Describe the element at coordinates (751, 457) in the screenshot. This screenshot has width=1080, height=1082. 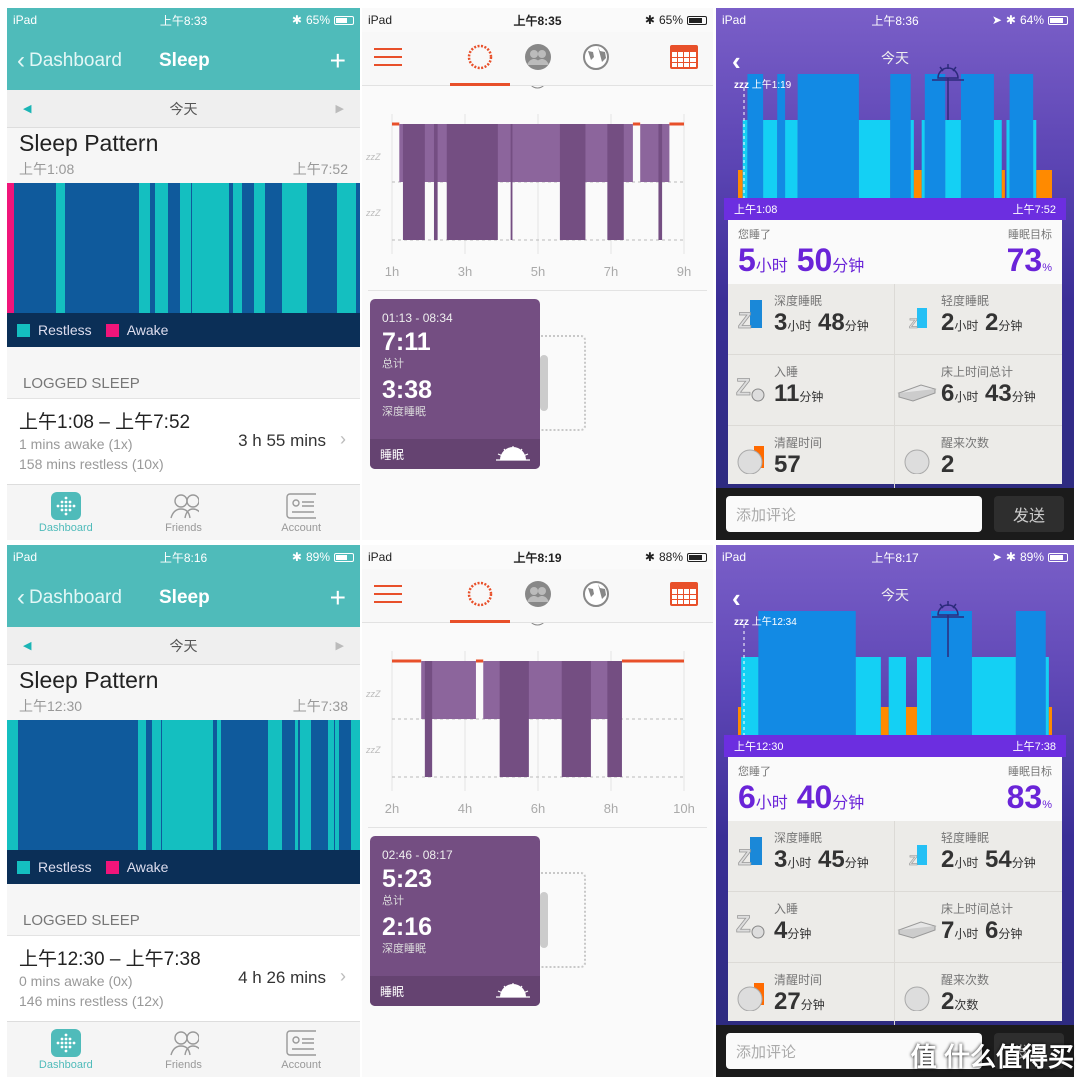
I see `awake-time-icon` at that location.